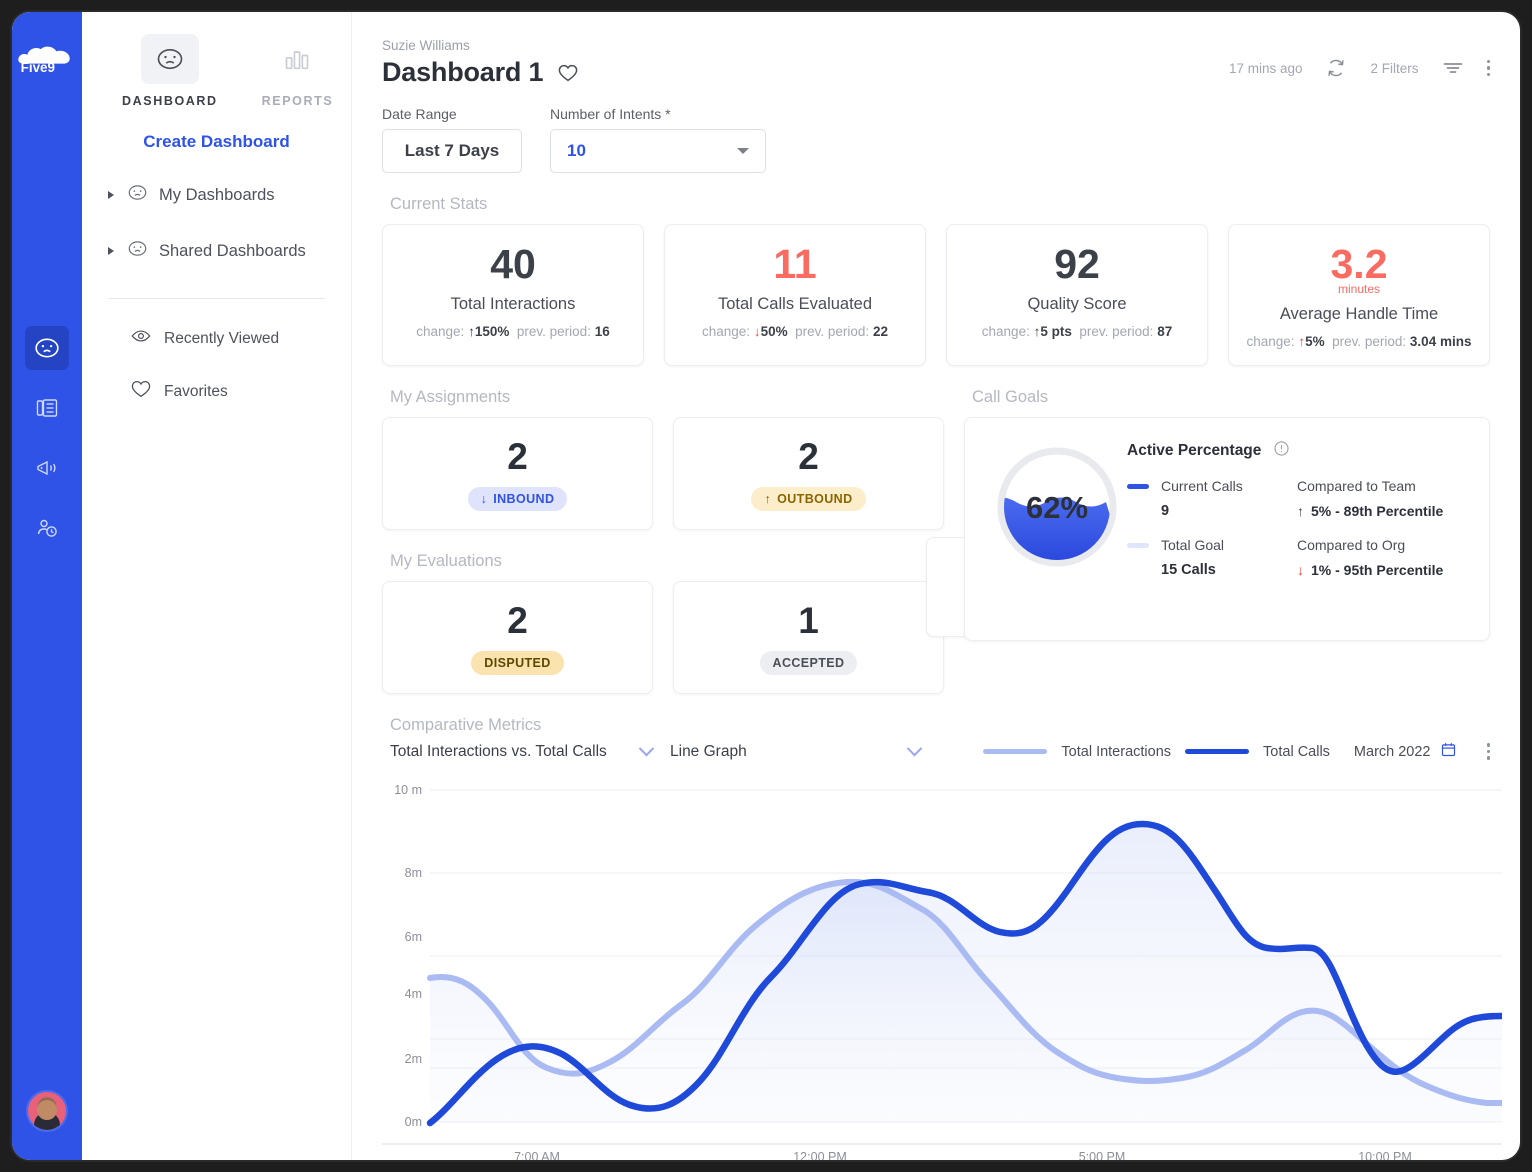  I want to click on stat-name: Quality Score, so click(1077, 304).